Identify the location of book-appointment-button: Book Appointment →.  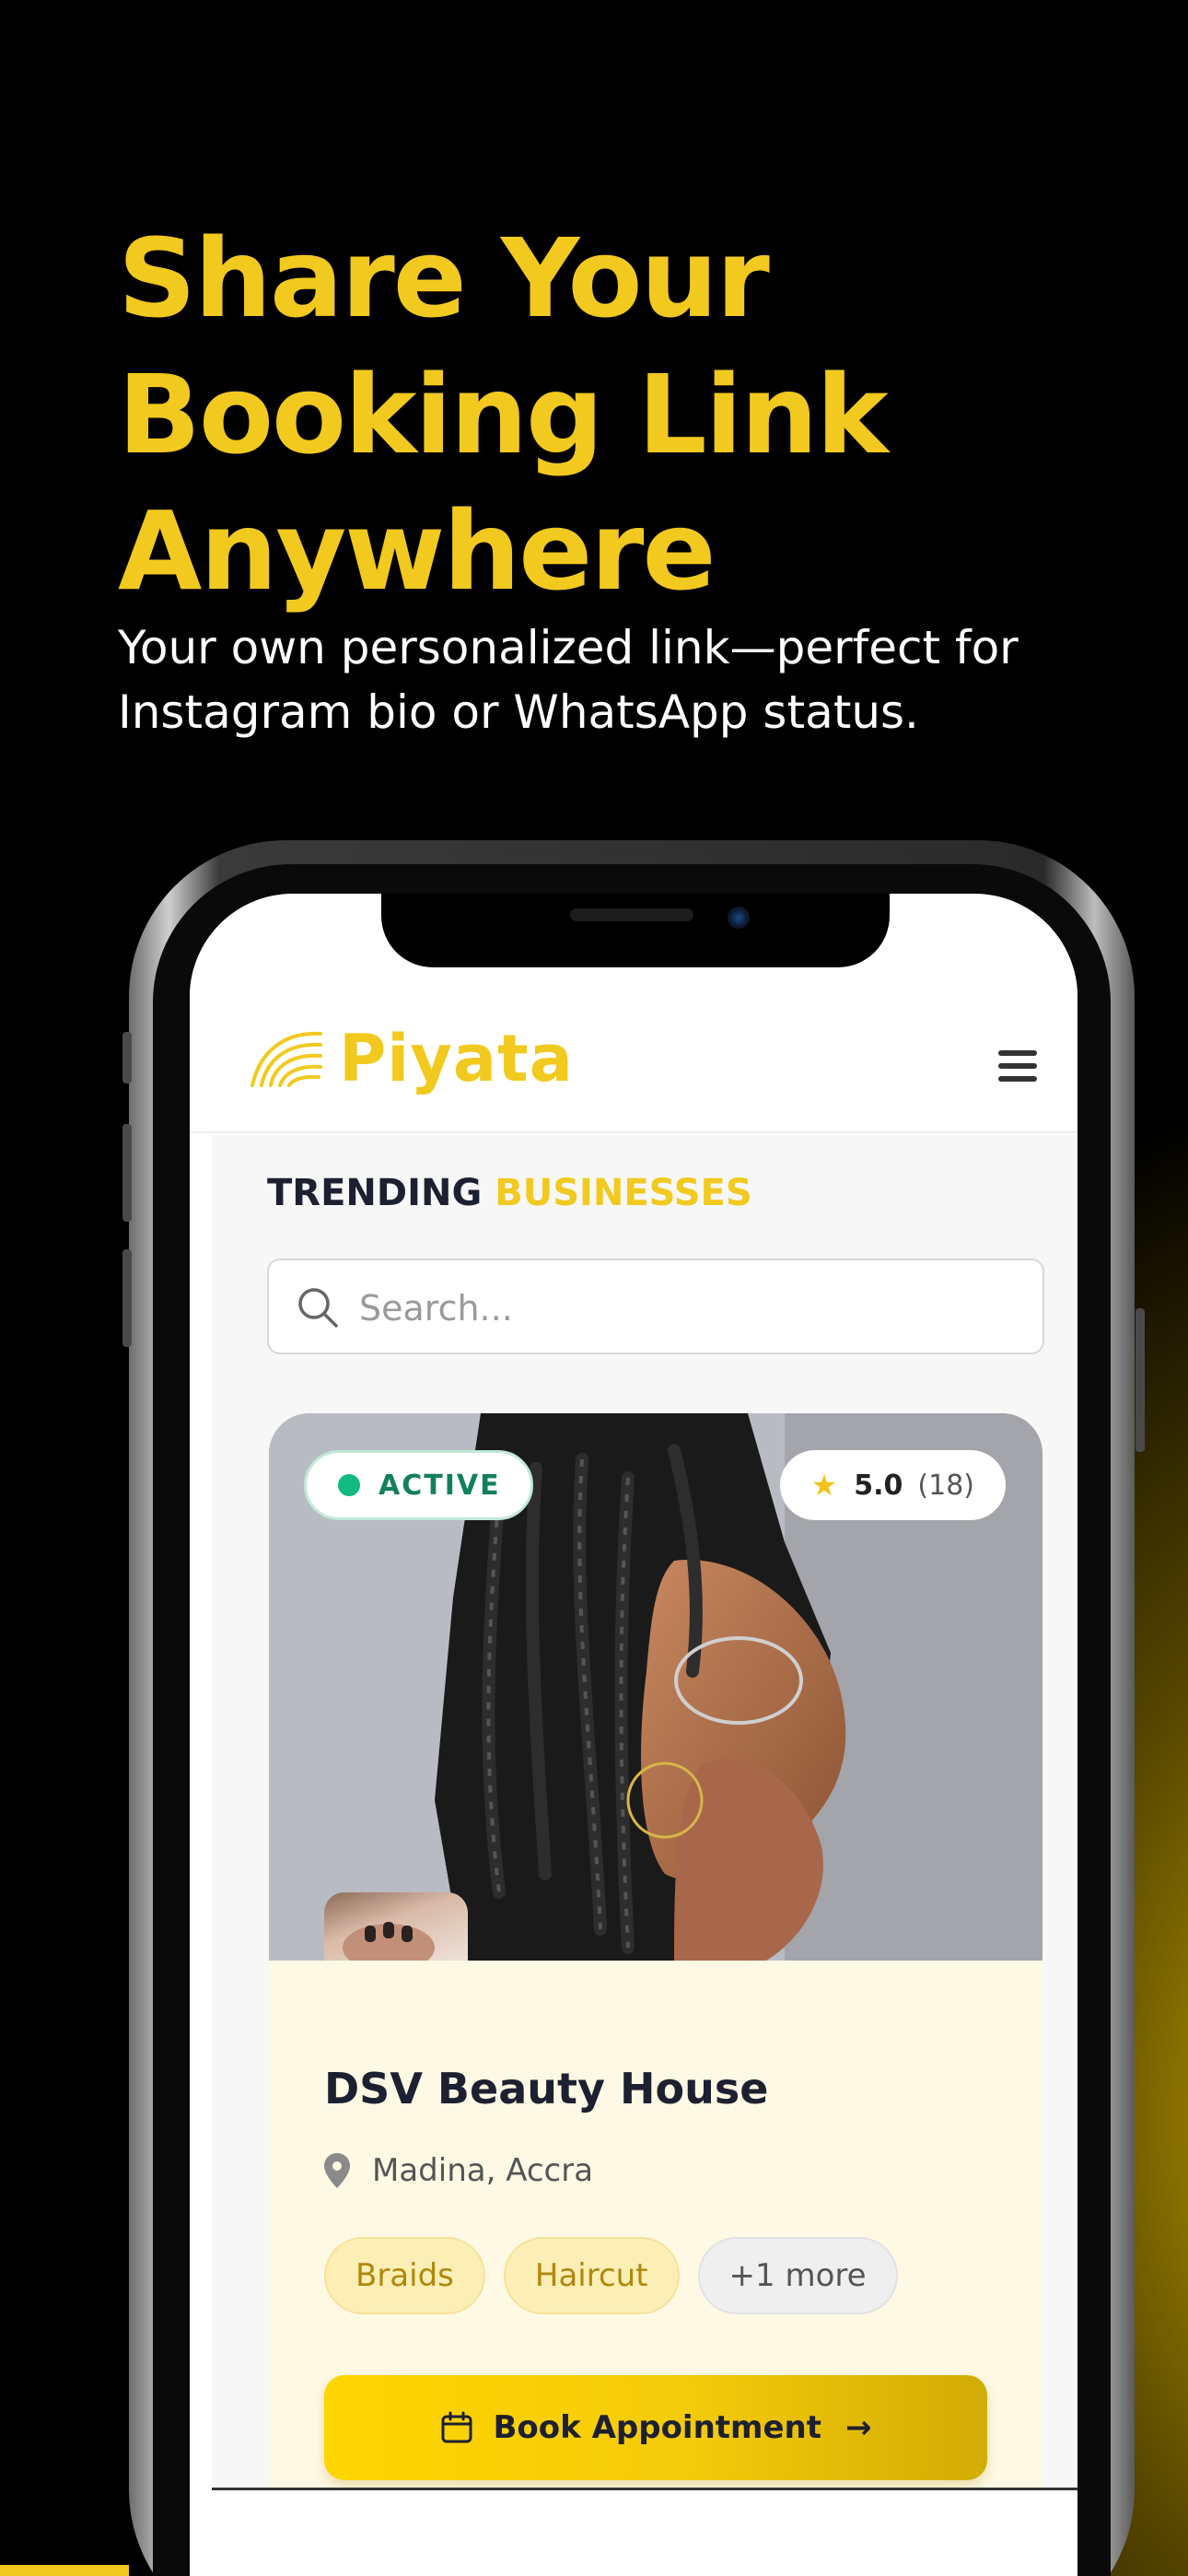
(655, 2427).